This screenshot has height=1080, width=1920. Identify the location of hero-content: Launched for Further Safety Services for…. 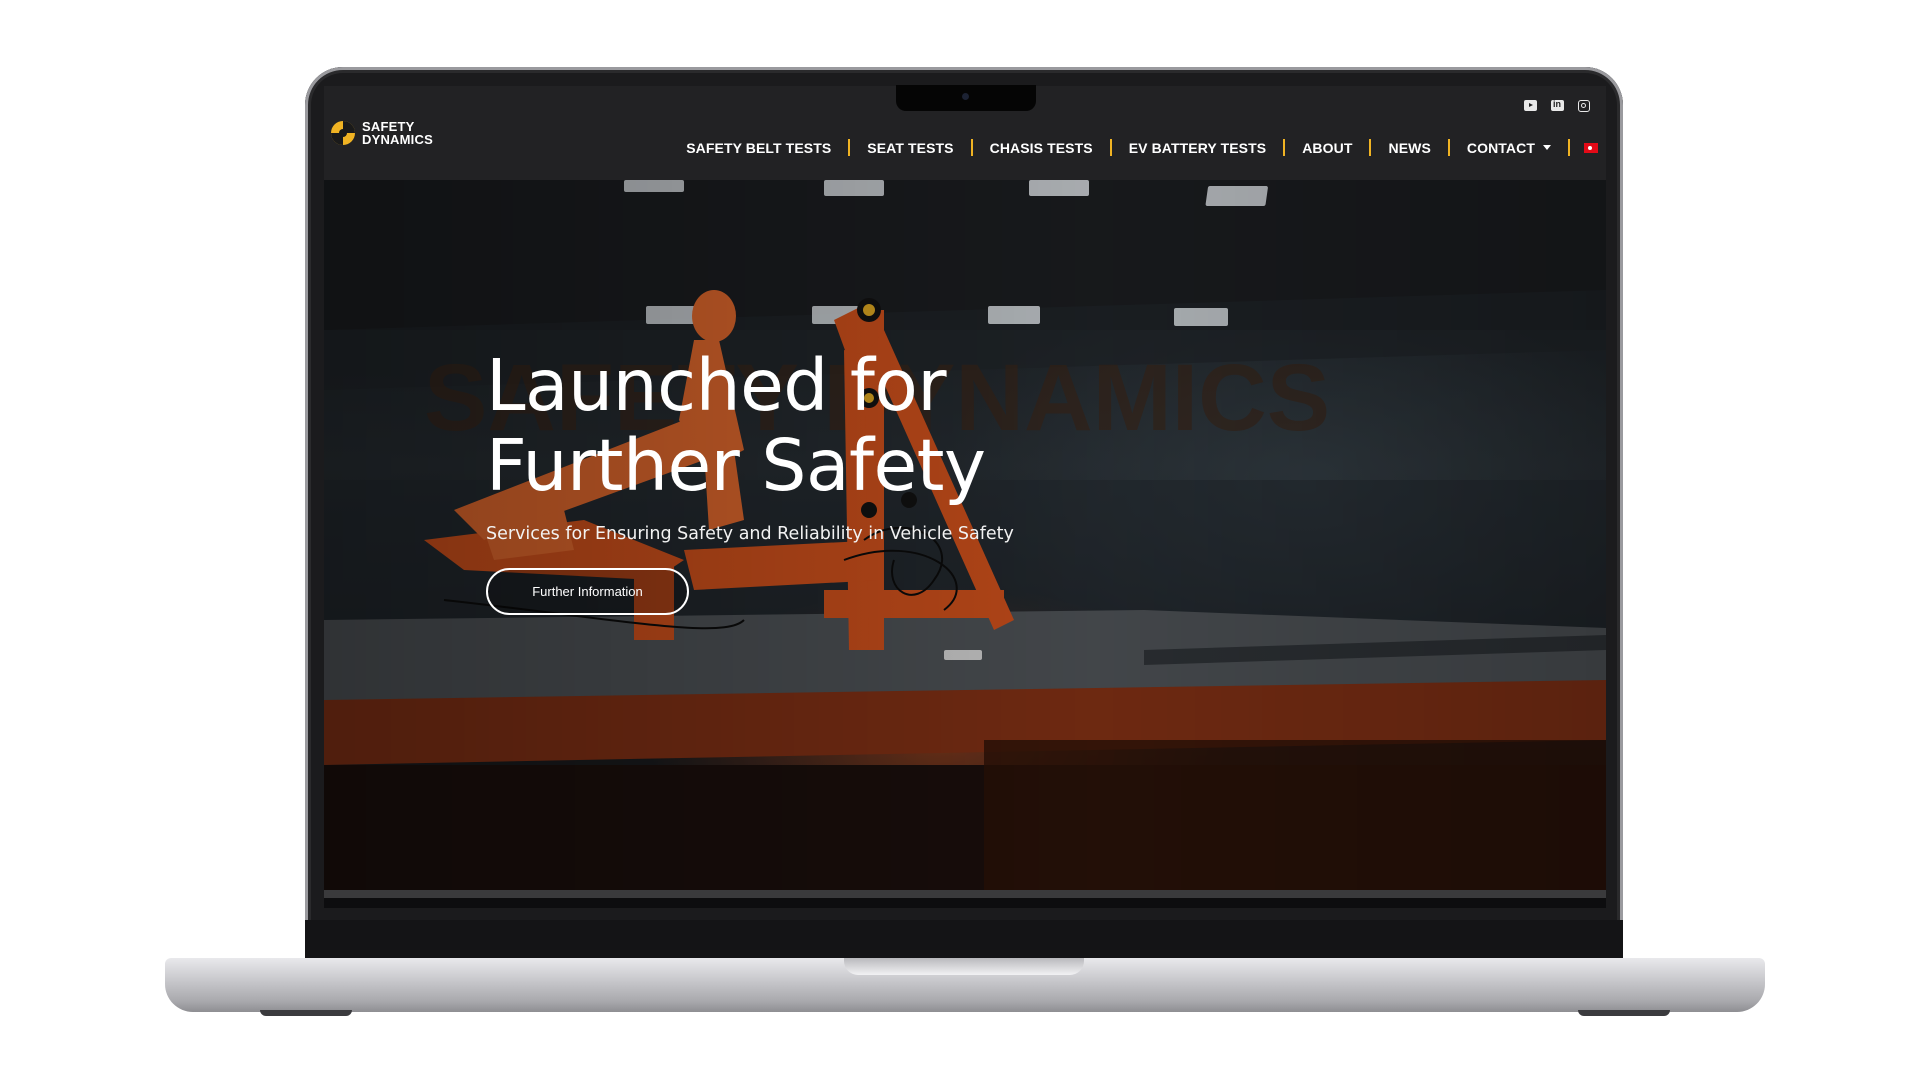
(750, 480).